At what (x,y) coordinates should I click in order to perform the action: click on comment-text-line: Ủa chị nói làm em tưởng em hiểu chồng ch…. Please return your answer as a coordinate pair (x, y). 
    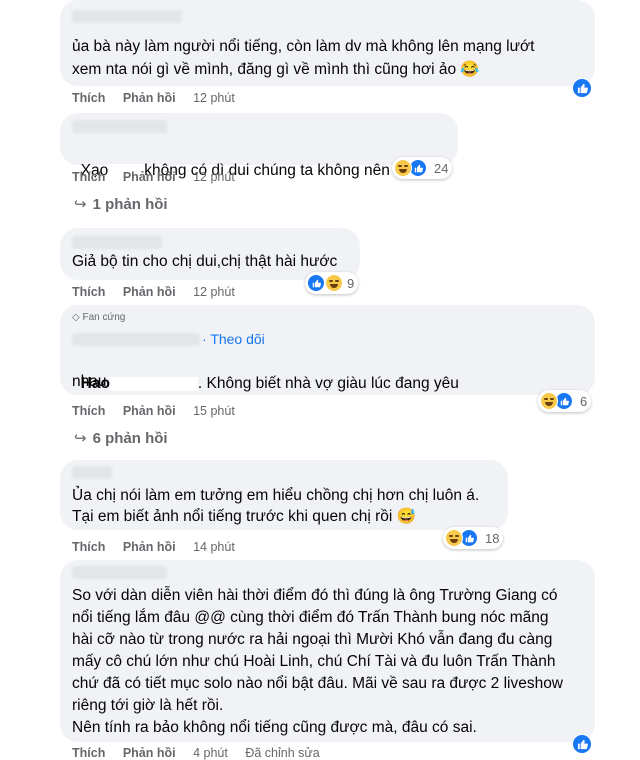
    Looking at the image, I should click on (276, 495).